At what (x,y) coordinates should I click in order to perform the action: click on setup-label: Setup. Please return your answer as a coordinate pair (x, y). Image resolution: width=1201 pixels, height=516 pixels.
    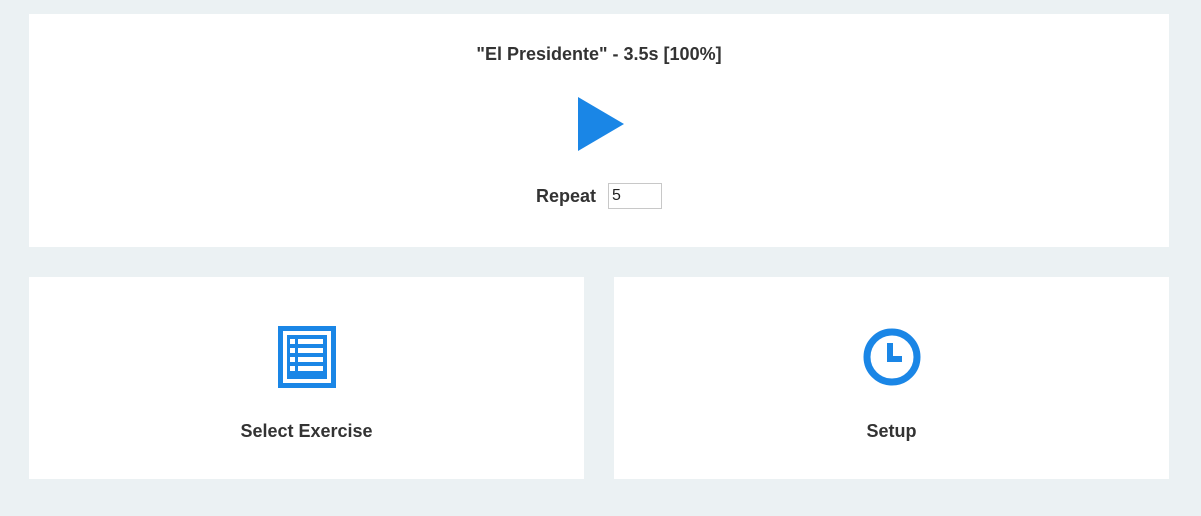
    Looking at the image, I should click on (891, 431).